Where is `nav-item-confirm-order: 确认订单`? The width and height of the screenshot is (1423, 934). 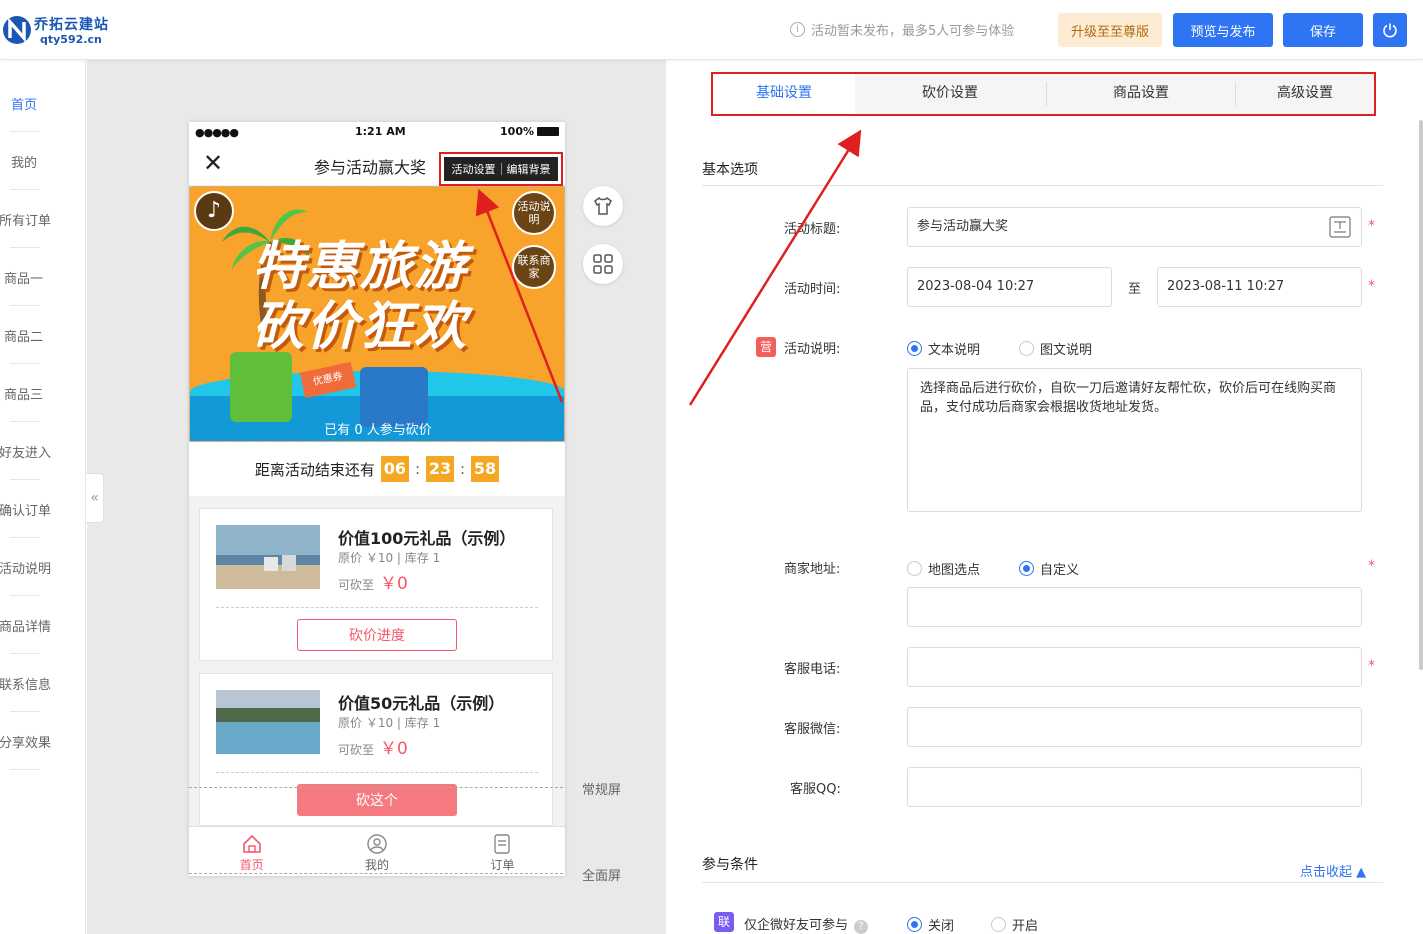
nav-item-confirm-order: 确认订单 is located at coordinates (43, 509).